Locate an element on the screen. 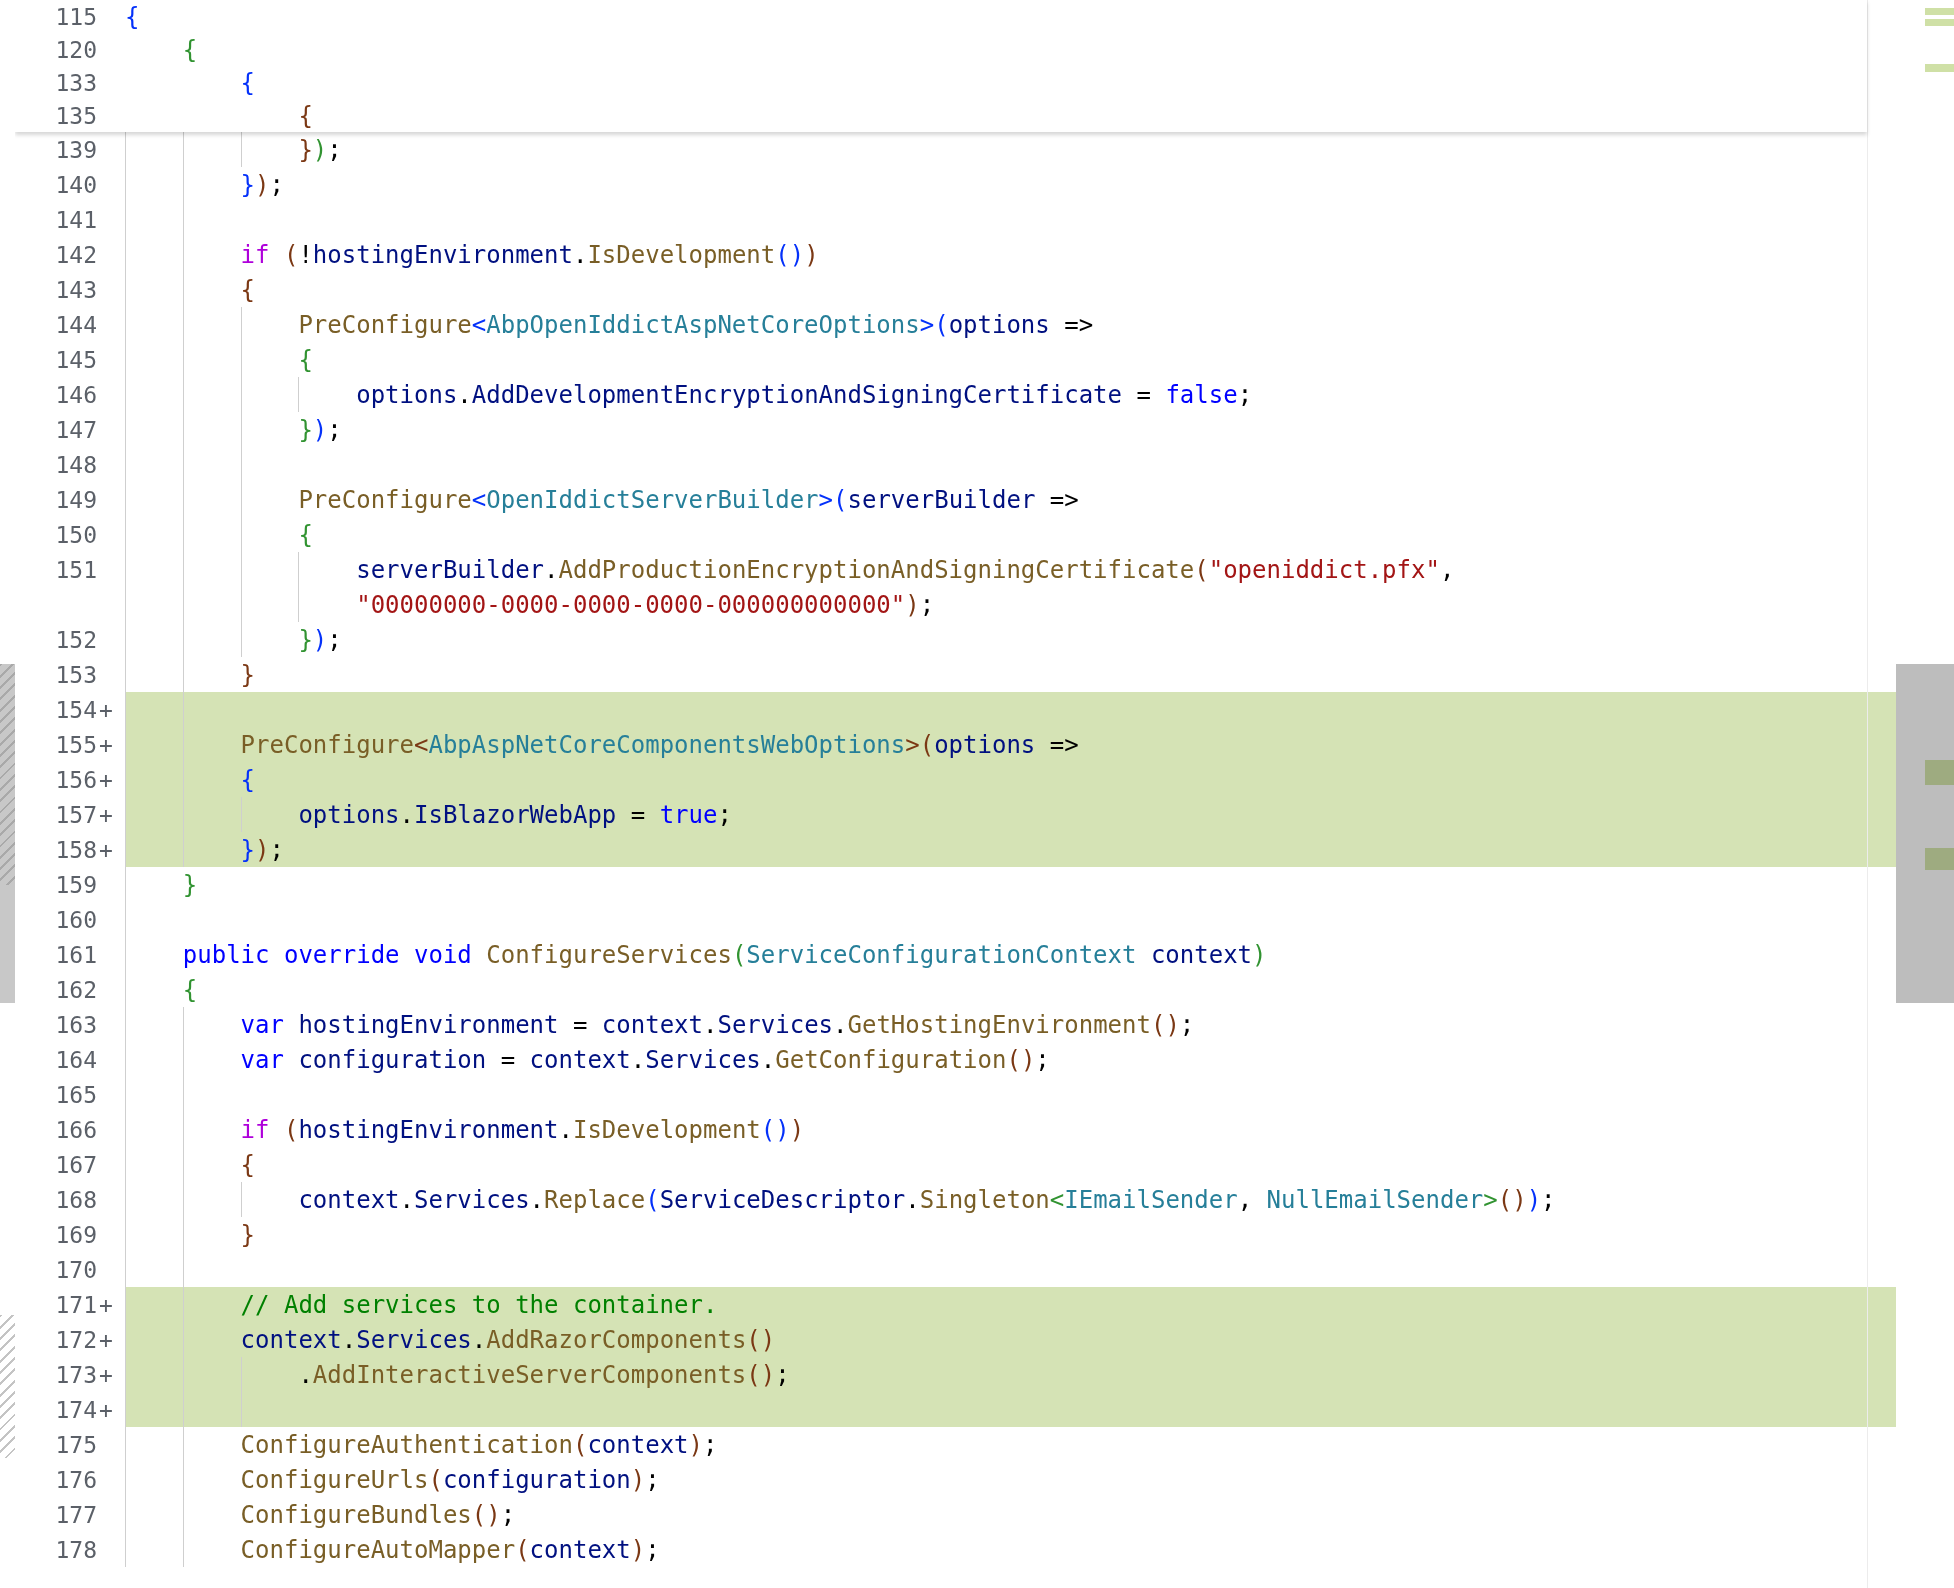 This screenshot has width=1954, height=1588. code-line: if (hostingEnvironment.IsDevelopment()) is located at coordinates (1010, 1129).